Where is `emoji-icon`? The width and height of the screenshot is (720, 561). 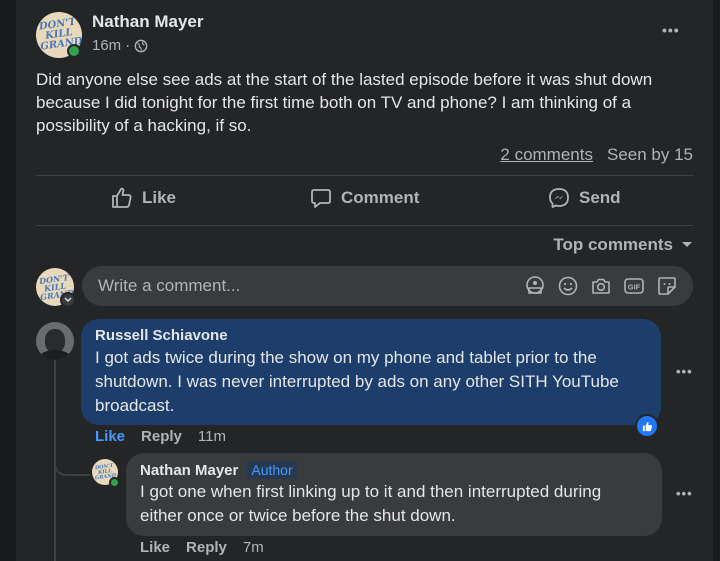 emoji-icon is located at coordinates (568, 286).